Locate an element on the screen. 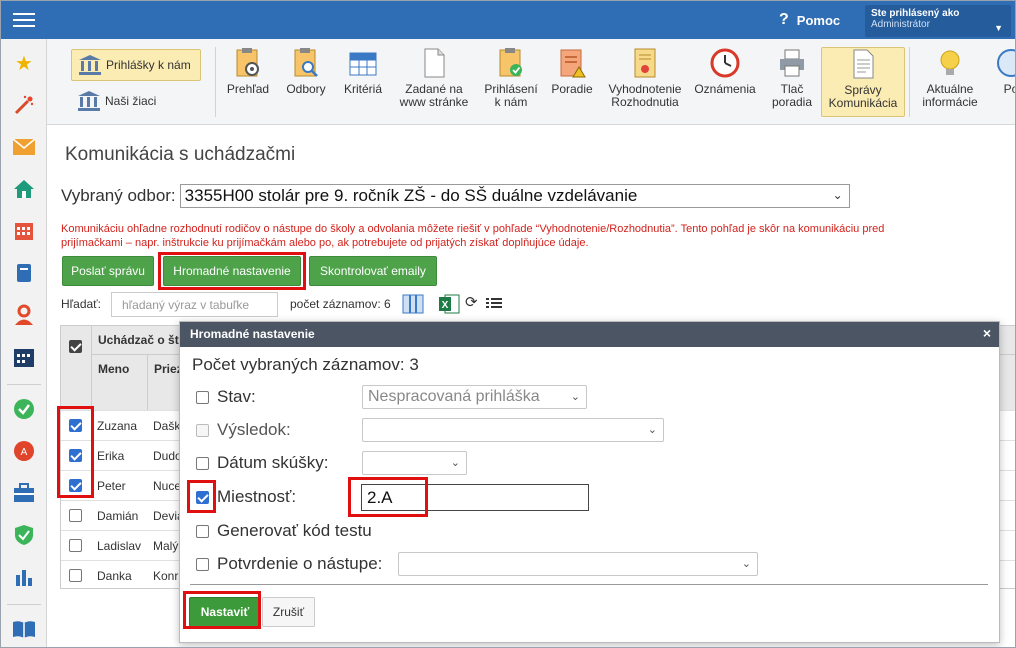 The width and height of the screenshot is (1016, 648). search-input: hľadaný výraz v tabuľke is located at coordinates (194, 304).